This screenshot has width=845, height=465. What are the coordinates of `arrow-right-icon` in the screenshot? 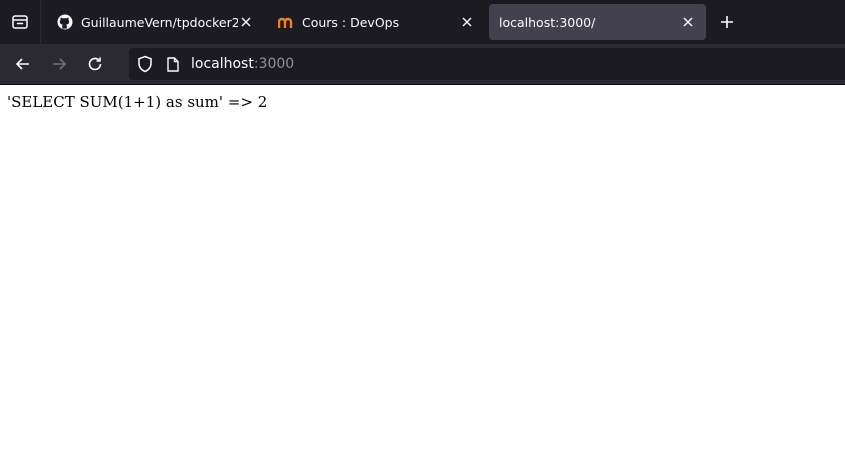 It's located at (60, 64).